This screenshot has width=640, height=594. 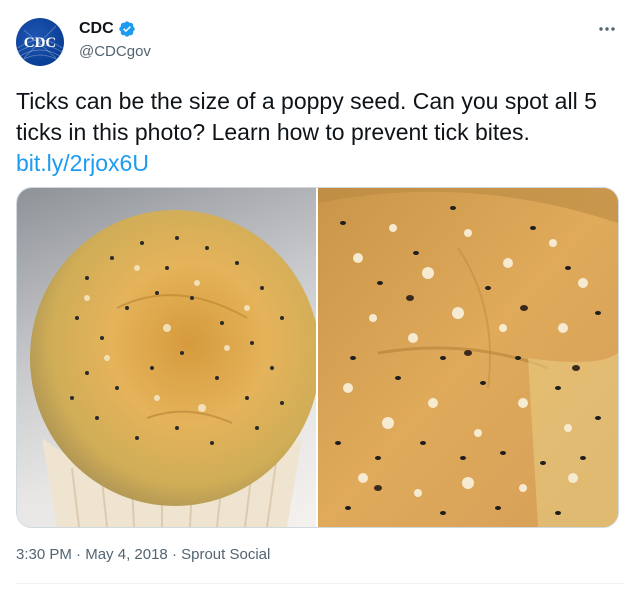 I want to click on tweet-date: May 4, 2018, so click(x=126, y=554).